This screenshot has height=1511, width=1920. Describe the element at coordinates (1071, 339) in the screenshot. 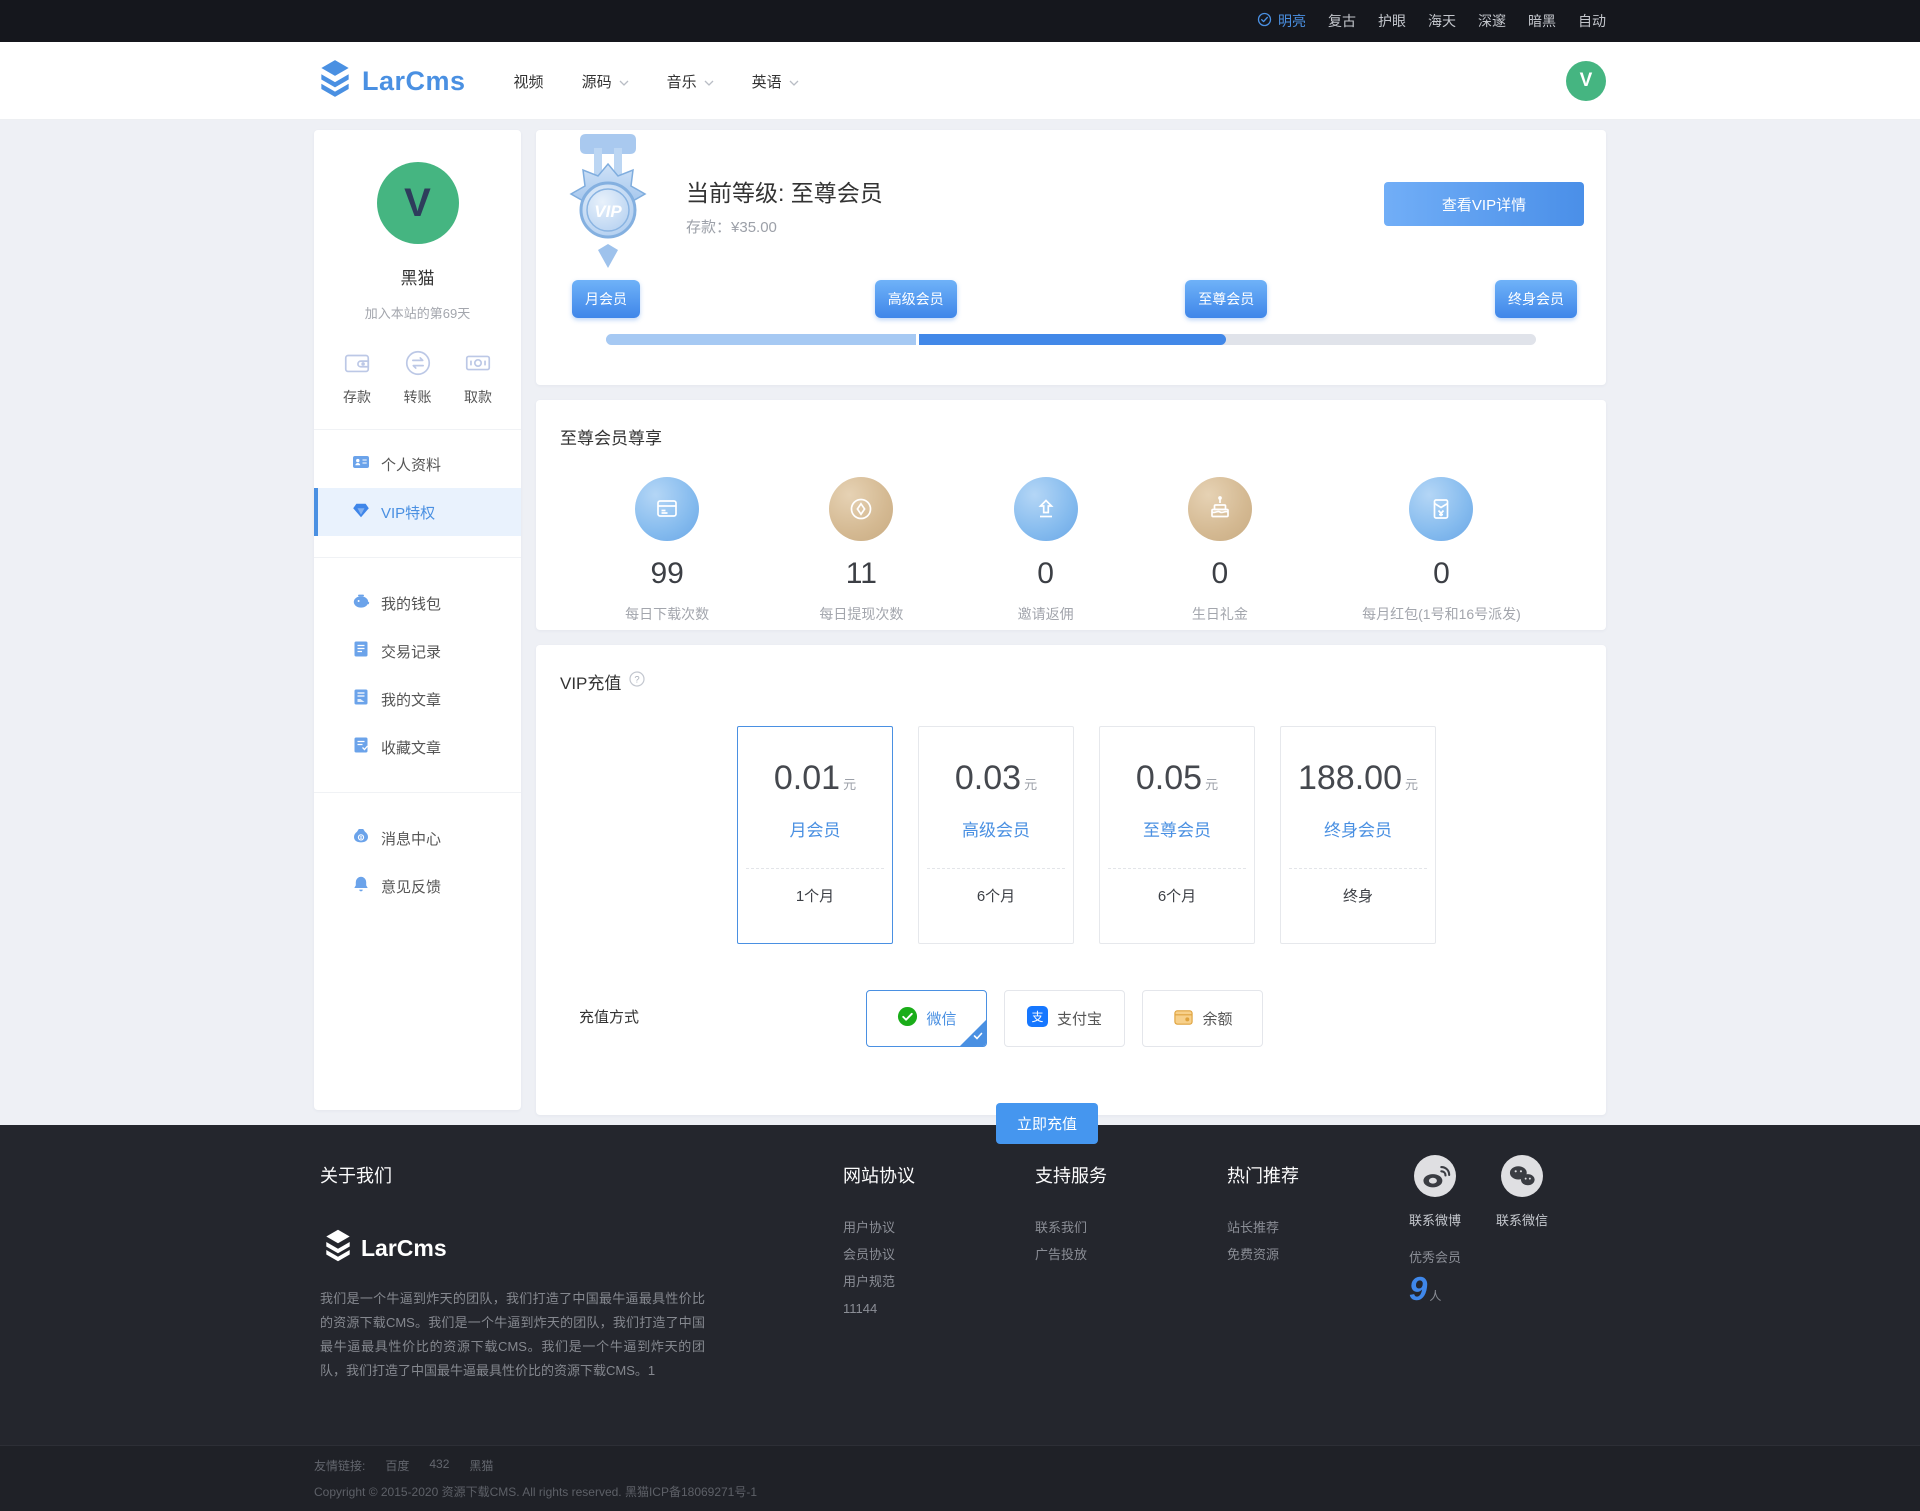

I see `level-progress-bar` at that location.